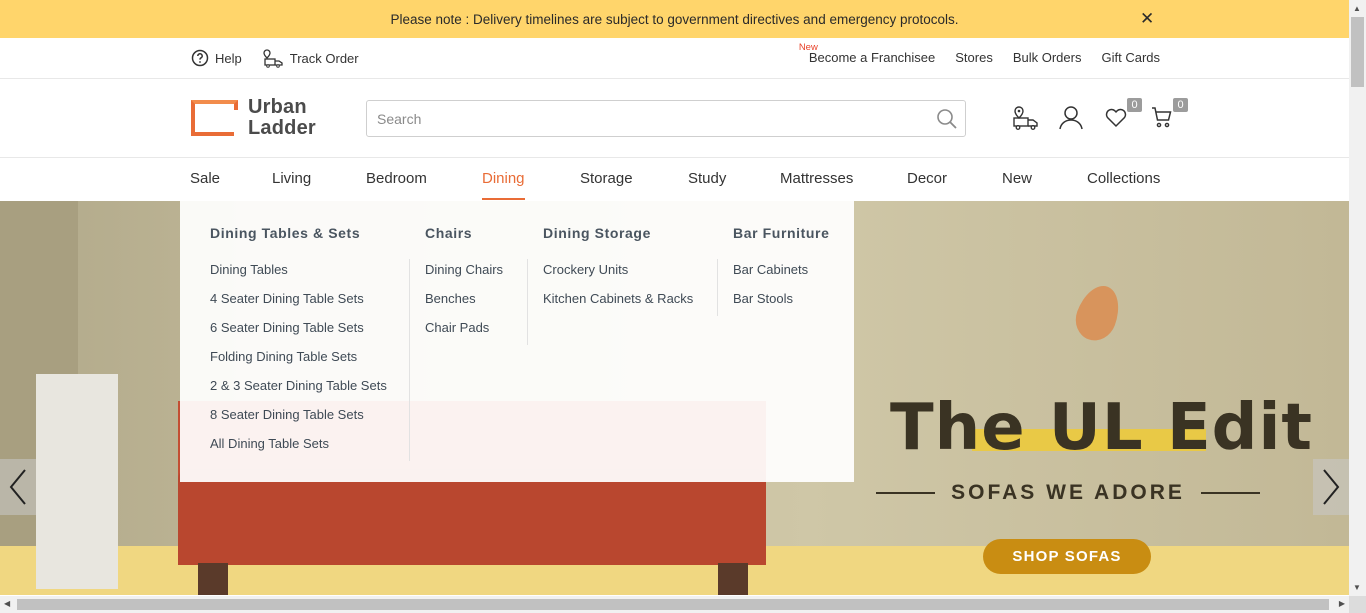 The width and height of the screenshot is (1366, 613). Describe the element at coordinates (618, 276) in the screenshot. I see `menu-item: Crockery Units` at that location.